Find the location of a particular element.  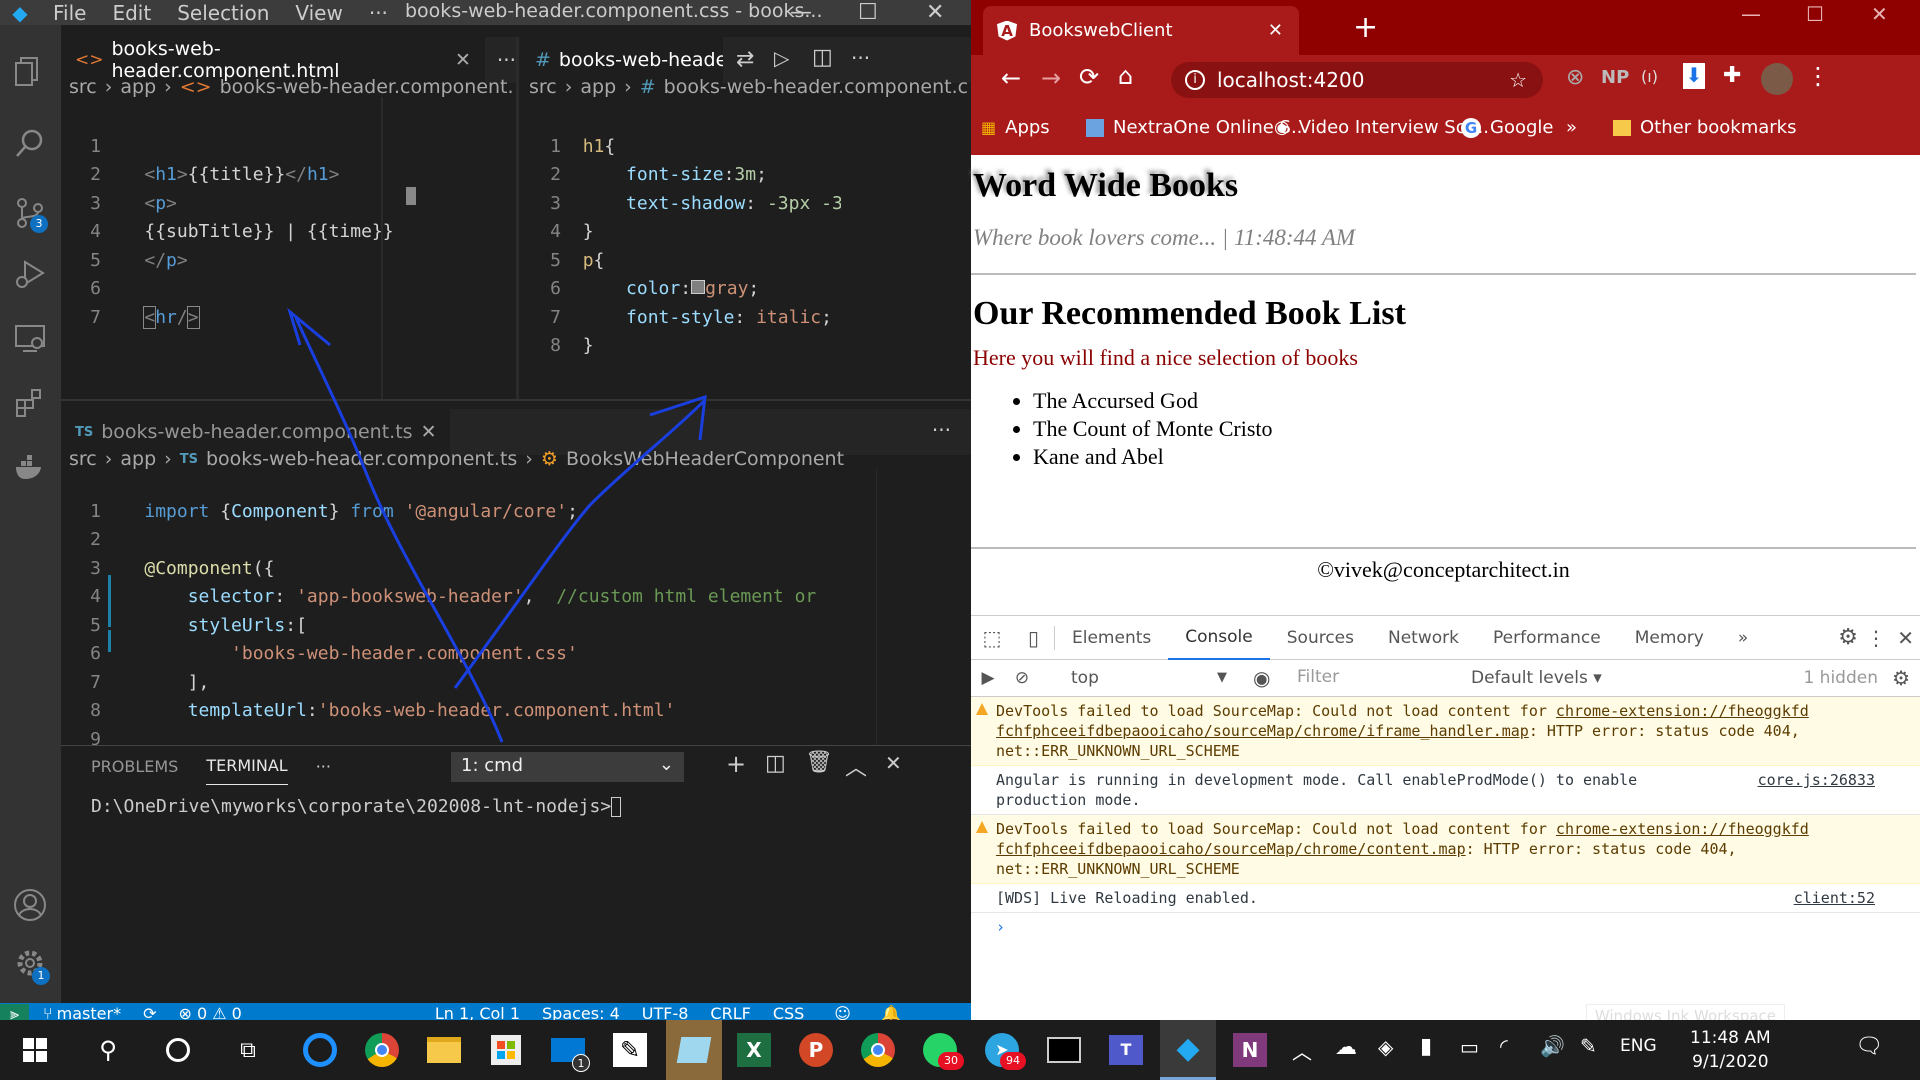

tab-sources: Sources is located at coordinates (1320, 638).